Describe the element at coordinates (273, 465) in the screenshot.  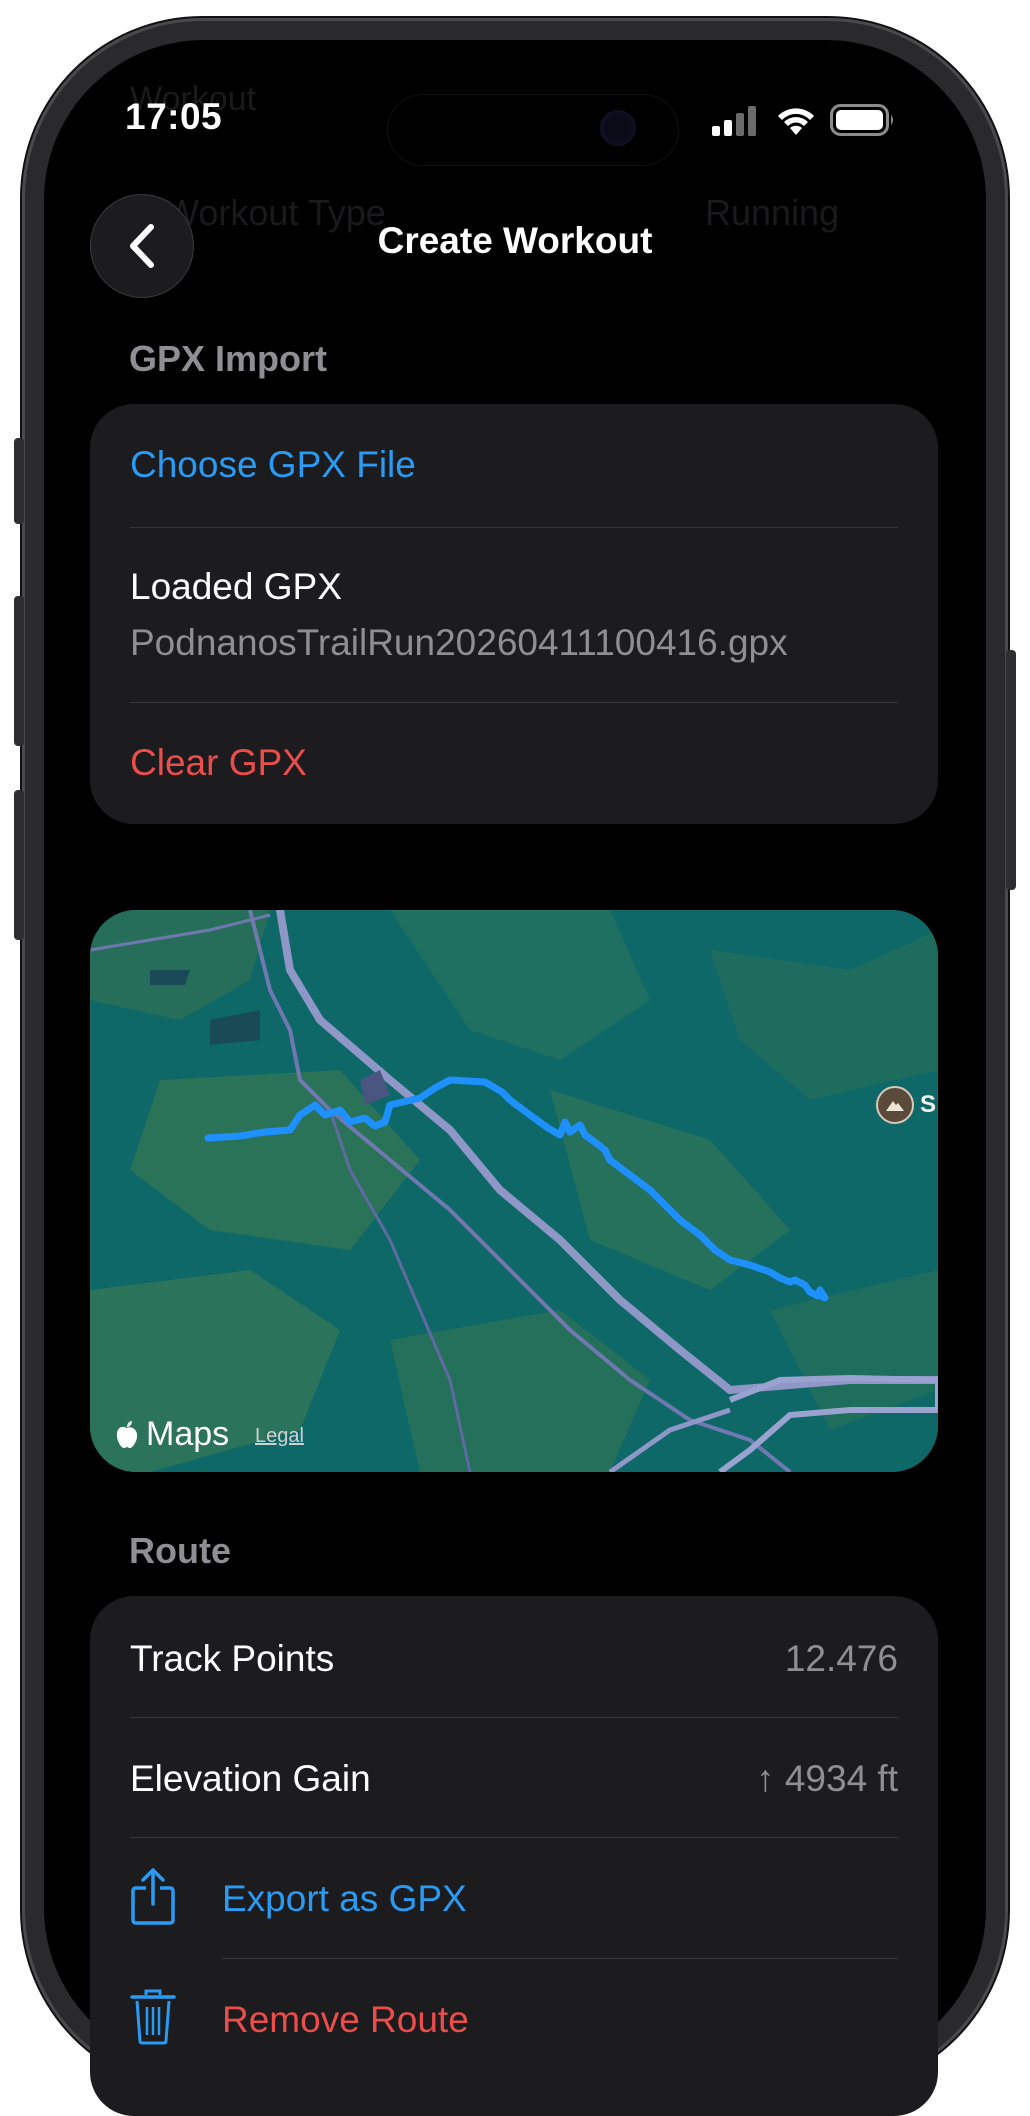
I see `choose-gpx-file-button: Choose GPX File` at that location.